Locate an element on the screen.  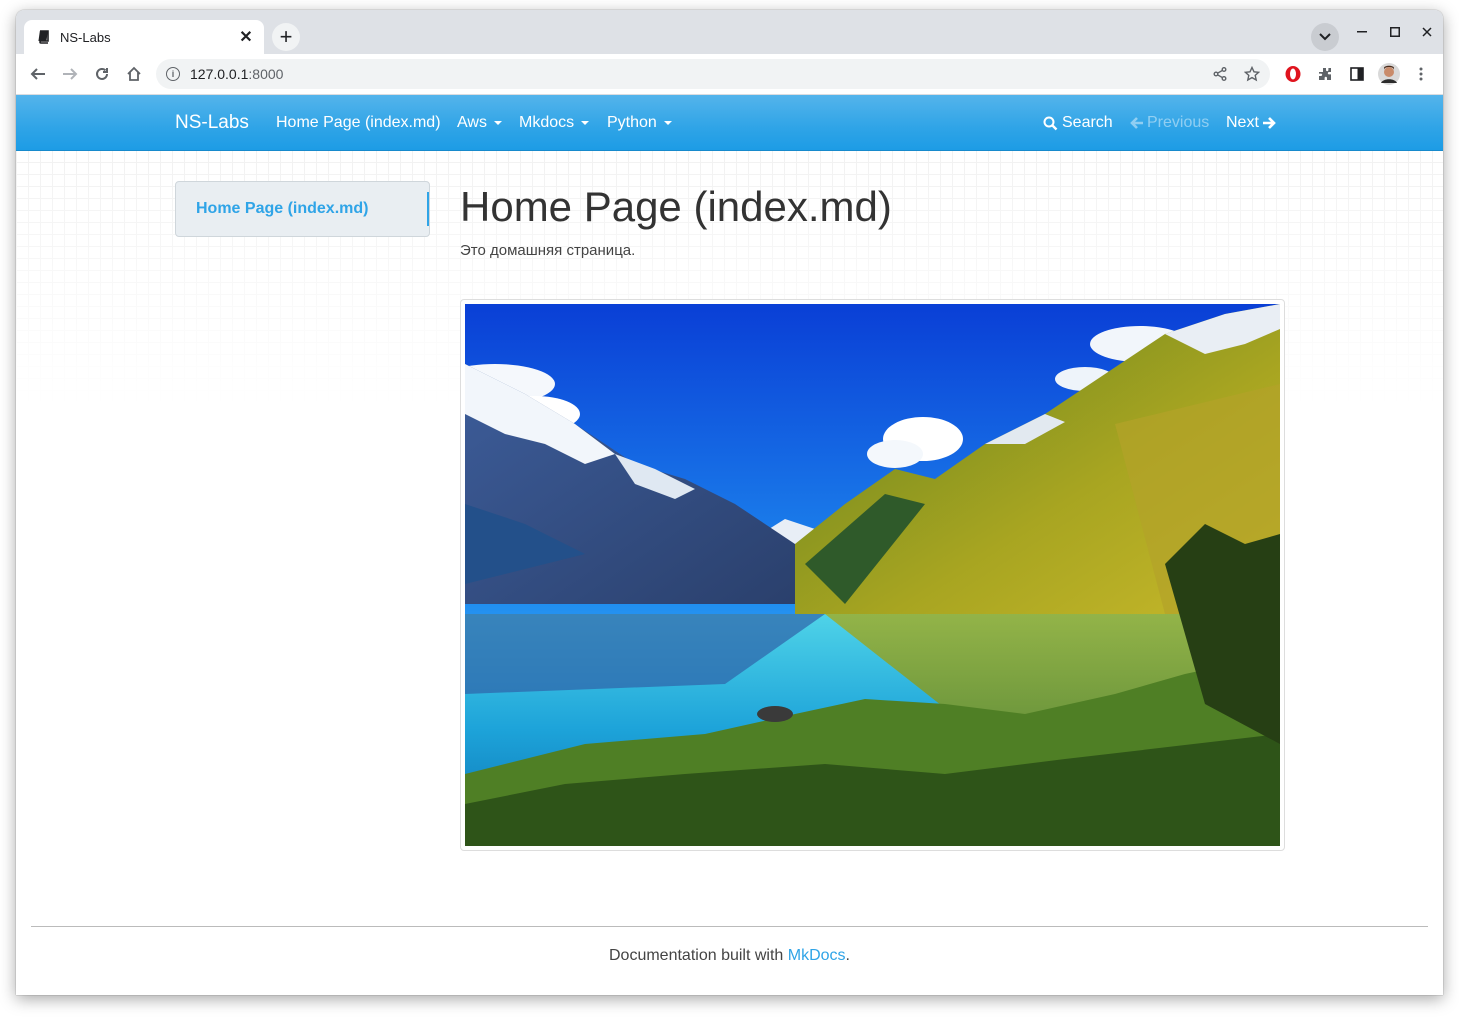
nav-item-python: Python is located at coordinates (639, 123).